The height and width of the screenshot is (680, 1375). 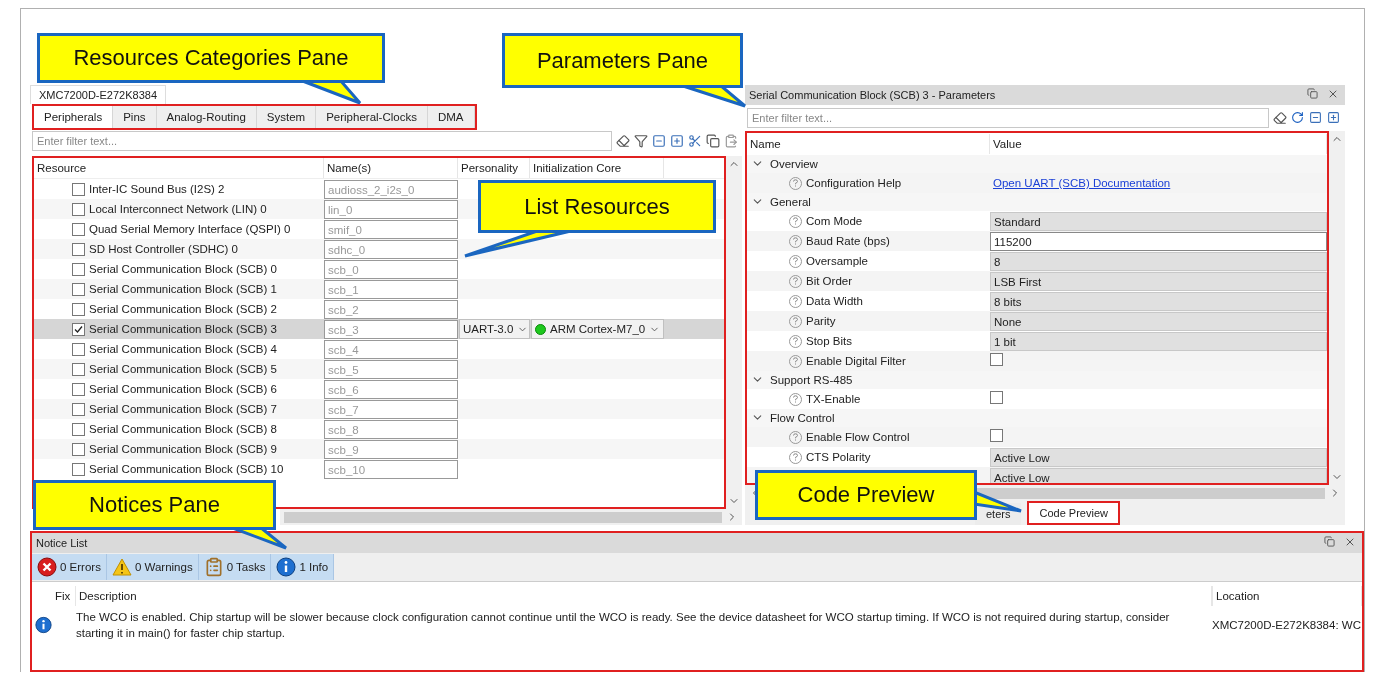 What do you see at coordinates (183, 429) in the screenshot?
I see `resource-name: Serial Communication Block (SCB) 8` at bounding box center [183, 429].